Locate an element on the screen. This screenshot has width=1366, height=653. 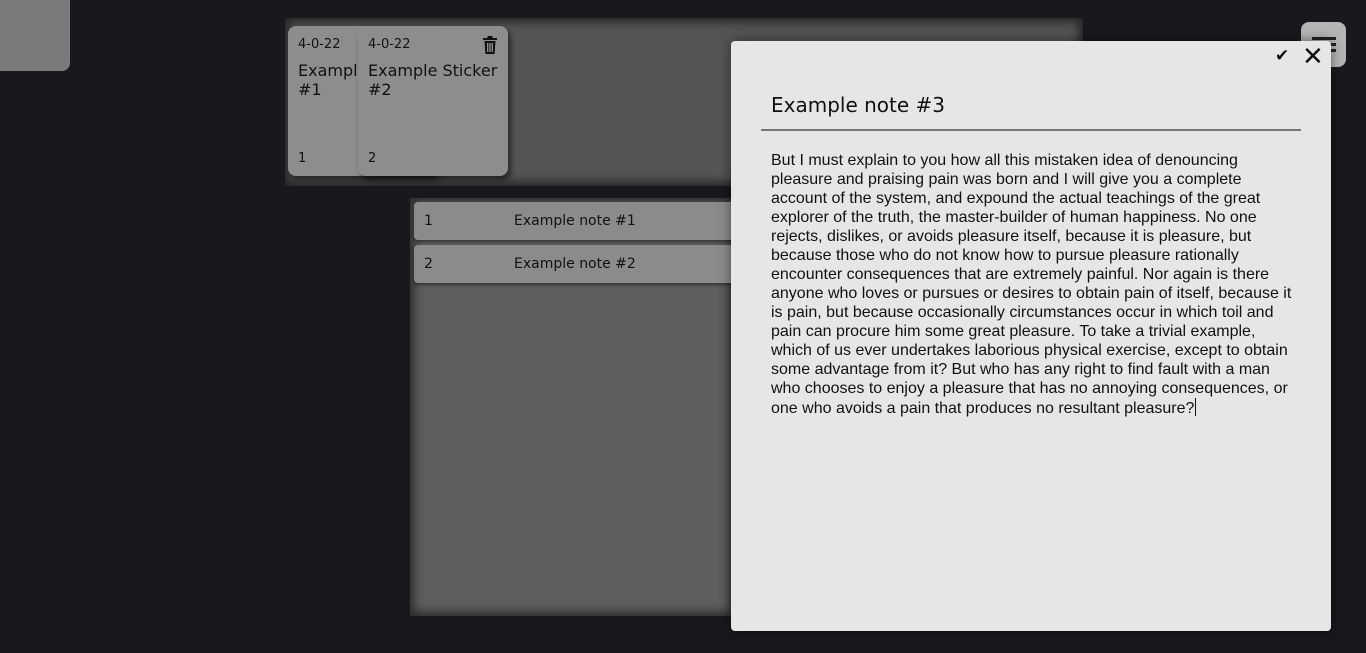
list-item: 2 Example note #2 is located at coordinates (574, 264).